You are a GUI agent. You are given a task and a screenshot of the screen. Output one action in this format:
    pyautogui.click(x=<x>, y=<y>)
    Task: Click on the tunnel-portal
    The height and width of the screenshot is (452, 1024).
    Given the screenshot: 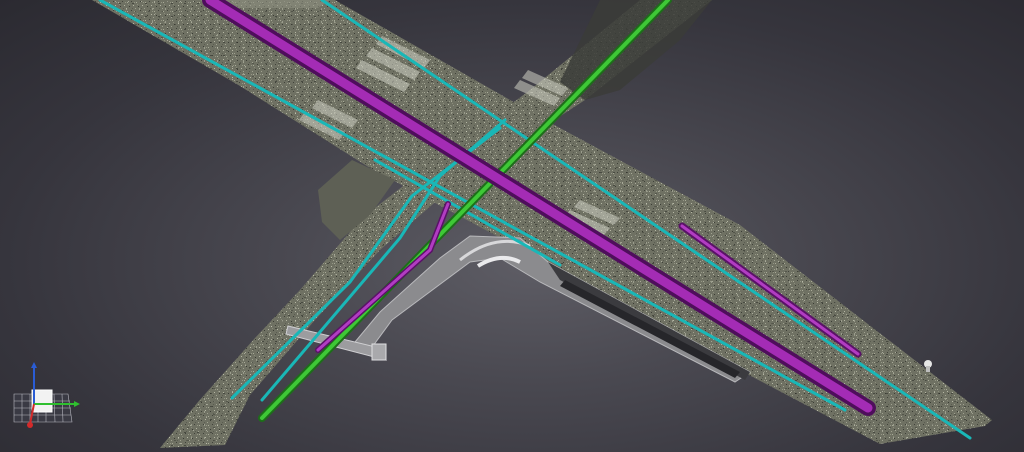 What is the action you would take?
    pyautogui.click(x=379, y=352)
    